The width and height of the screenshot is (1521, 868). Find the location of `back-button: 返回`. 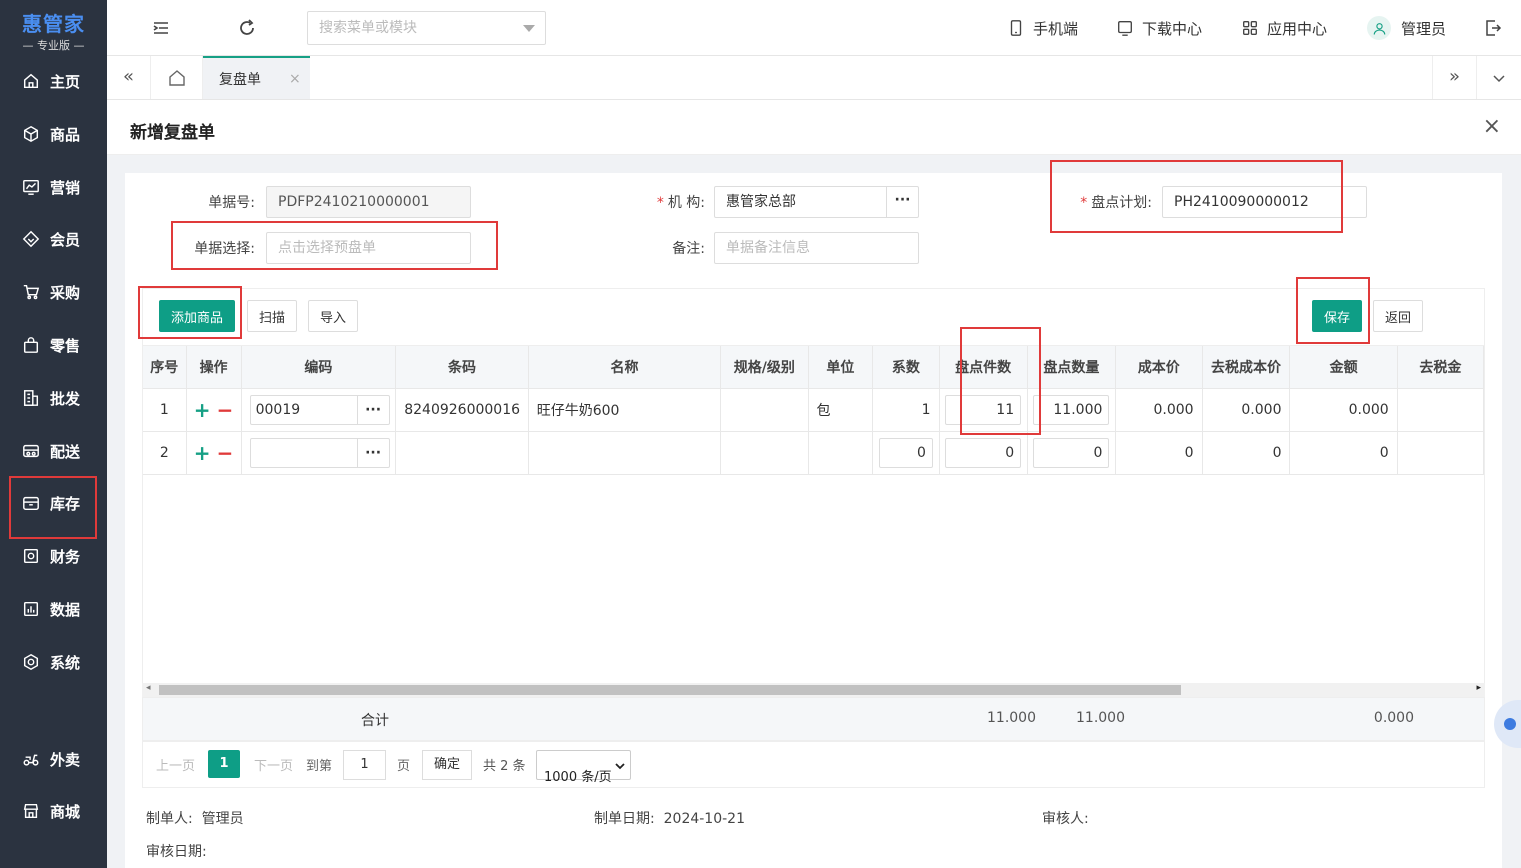

back-button: 返回 is located at coordinates (1398, 316).